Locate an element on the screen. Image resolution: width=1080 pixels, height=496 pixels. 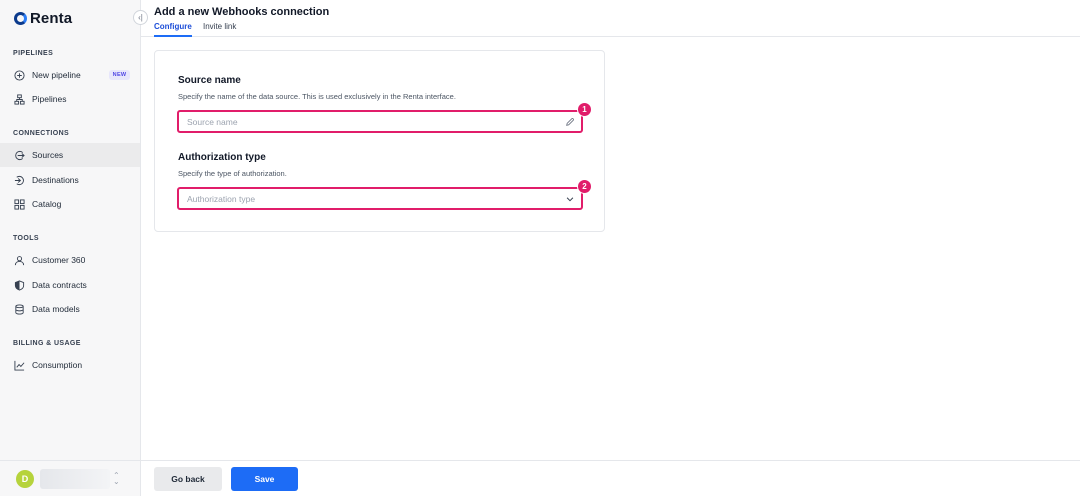
sidebar-item-consumption: Consumption is located at coordinates (70, 365).